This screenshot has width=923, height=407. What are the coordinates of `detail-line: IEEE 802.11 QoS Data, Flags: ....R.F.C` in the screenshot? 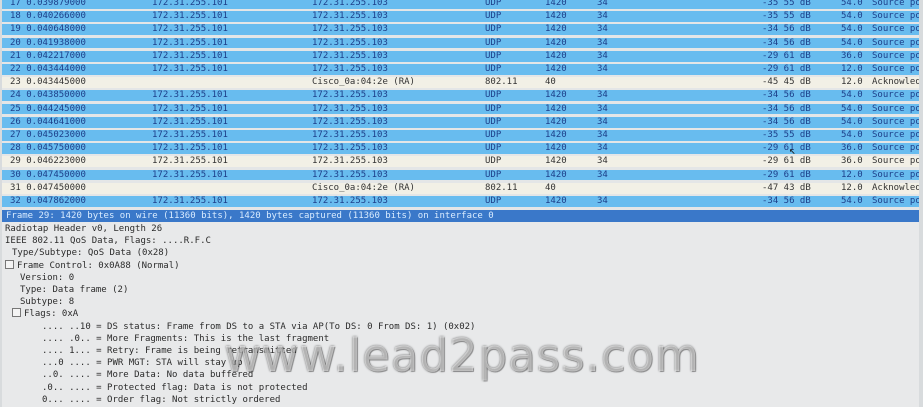 It's located at (460, 241).